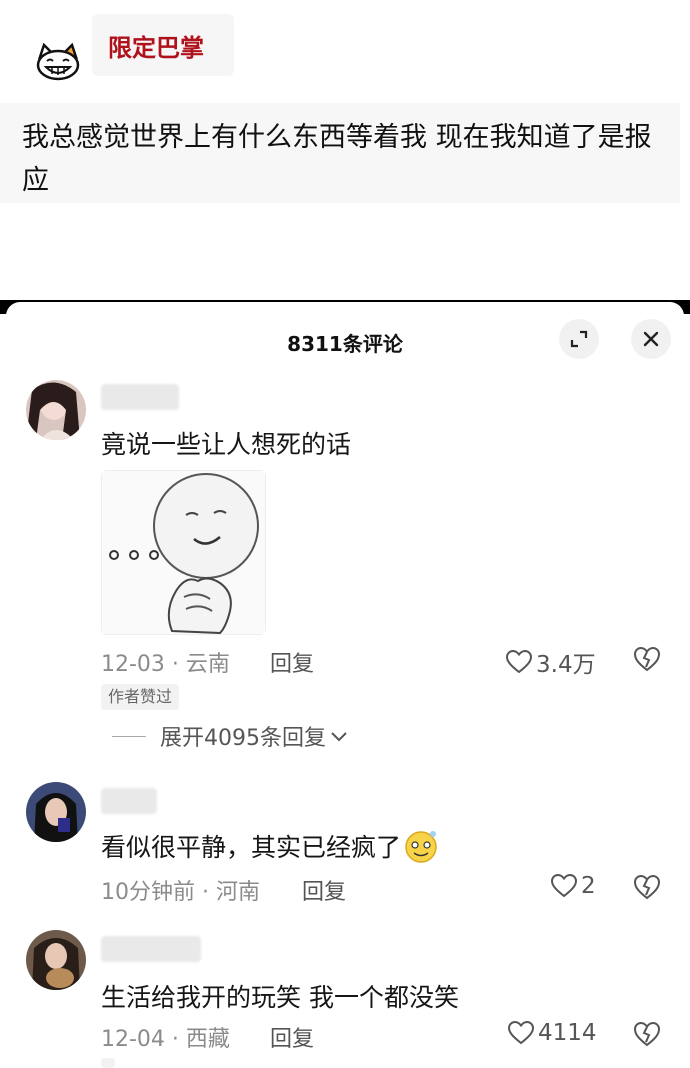 This screenshot has height=1068, width=690. Describe the element at coordinates (337, 159) in the screenshot. I see `post-text: 我总感觉世界上有什么东西等着我 现在我知道了是报应` at that location.